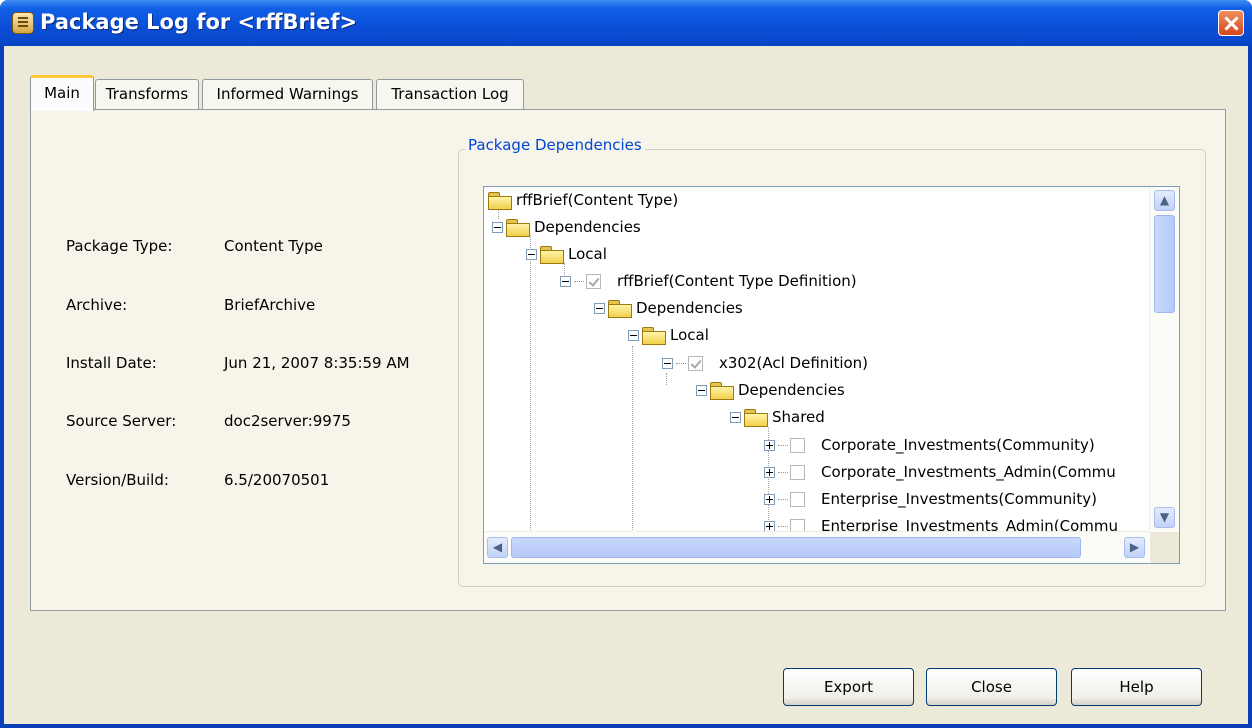 This screenshot has width=1252, height=728. What do you see at coordinates (121, 421) in the screenshot?
I see `source-server-label: Source Server:` at bounding box center [121, 421].